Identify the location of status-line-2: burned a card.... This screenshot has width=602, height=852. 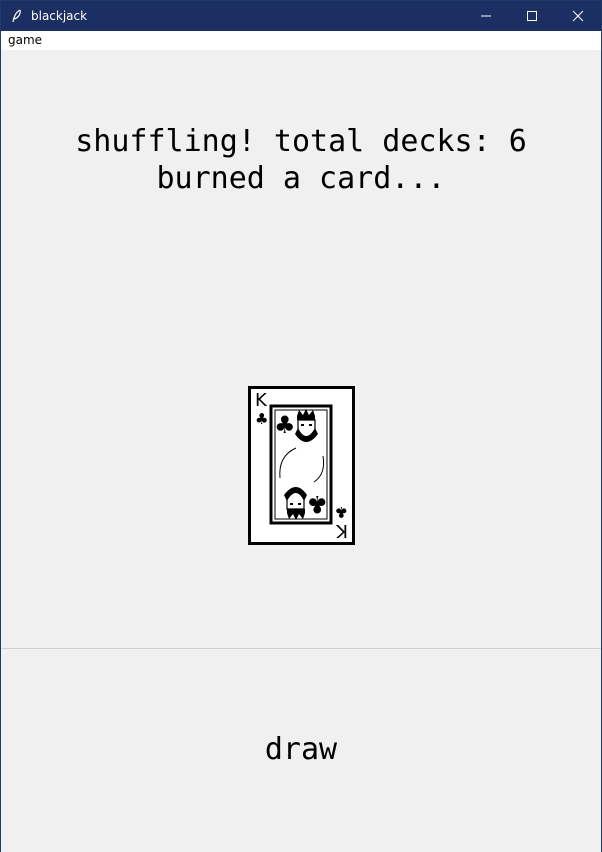
(301, 178).